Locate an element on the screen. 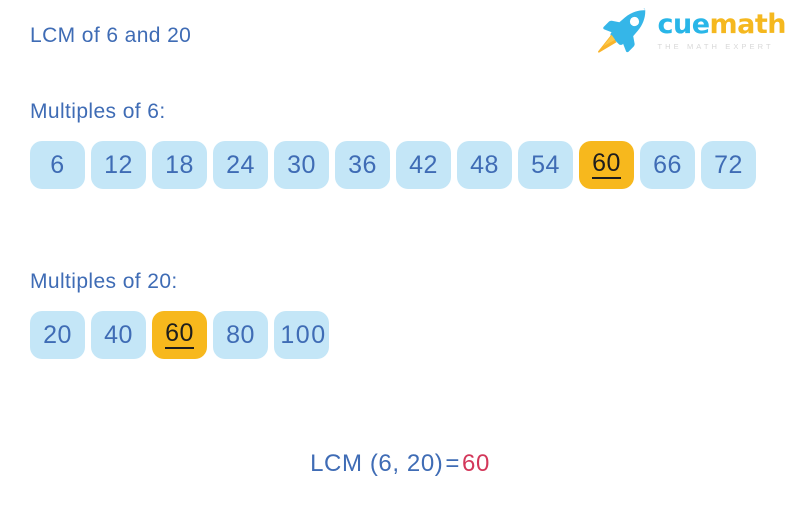 This screenshot has height=505, width=800. number-box-label: 54 is located at coordinates (545, 164).